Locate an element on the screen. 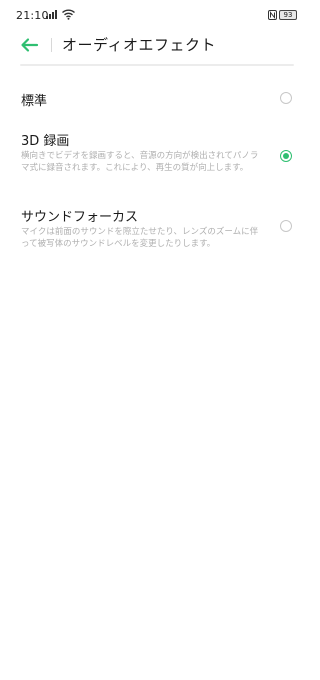 Image resolution: width=320 pixels, height=680 pixels. arrow-left-icon is located at coordinates (30, 45).